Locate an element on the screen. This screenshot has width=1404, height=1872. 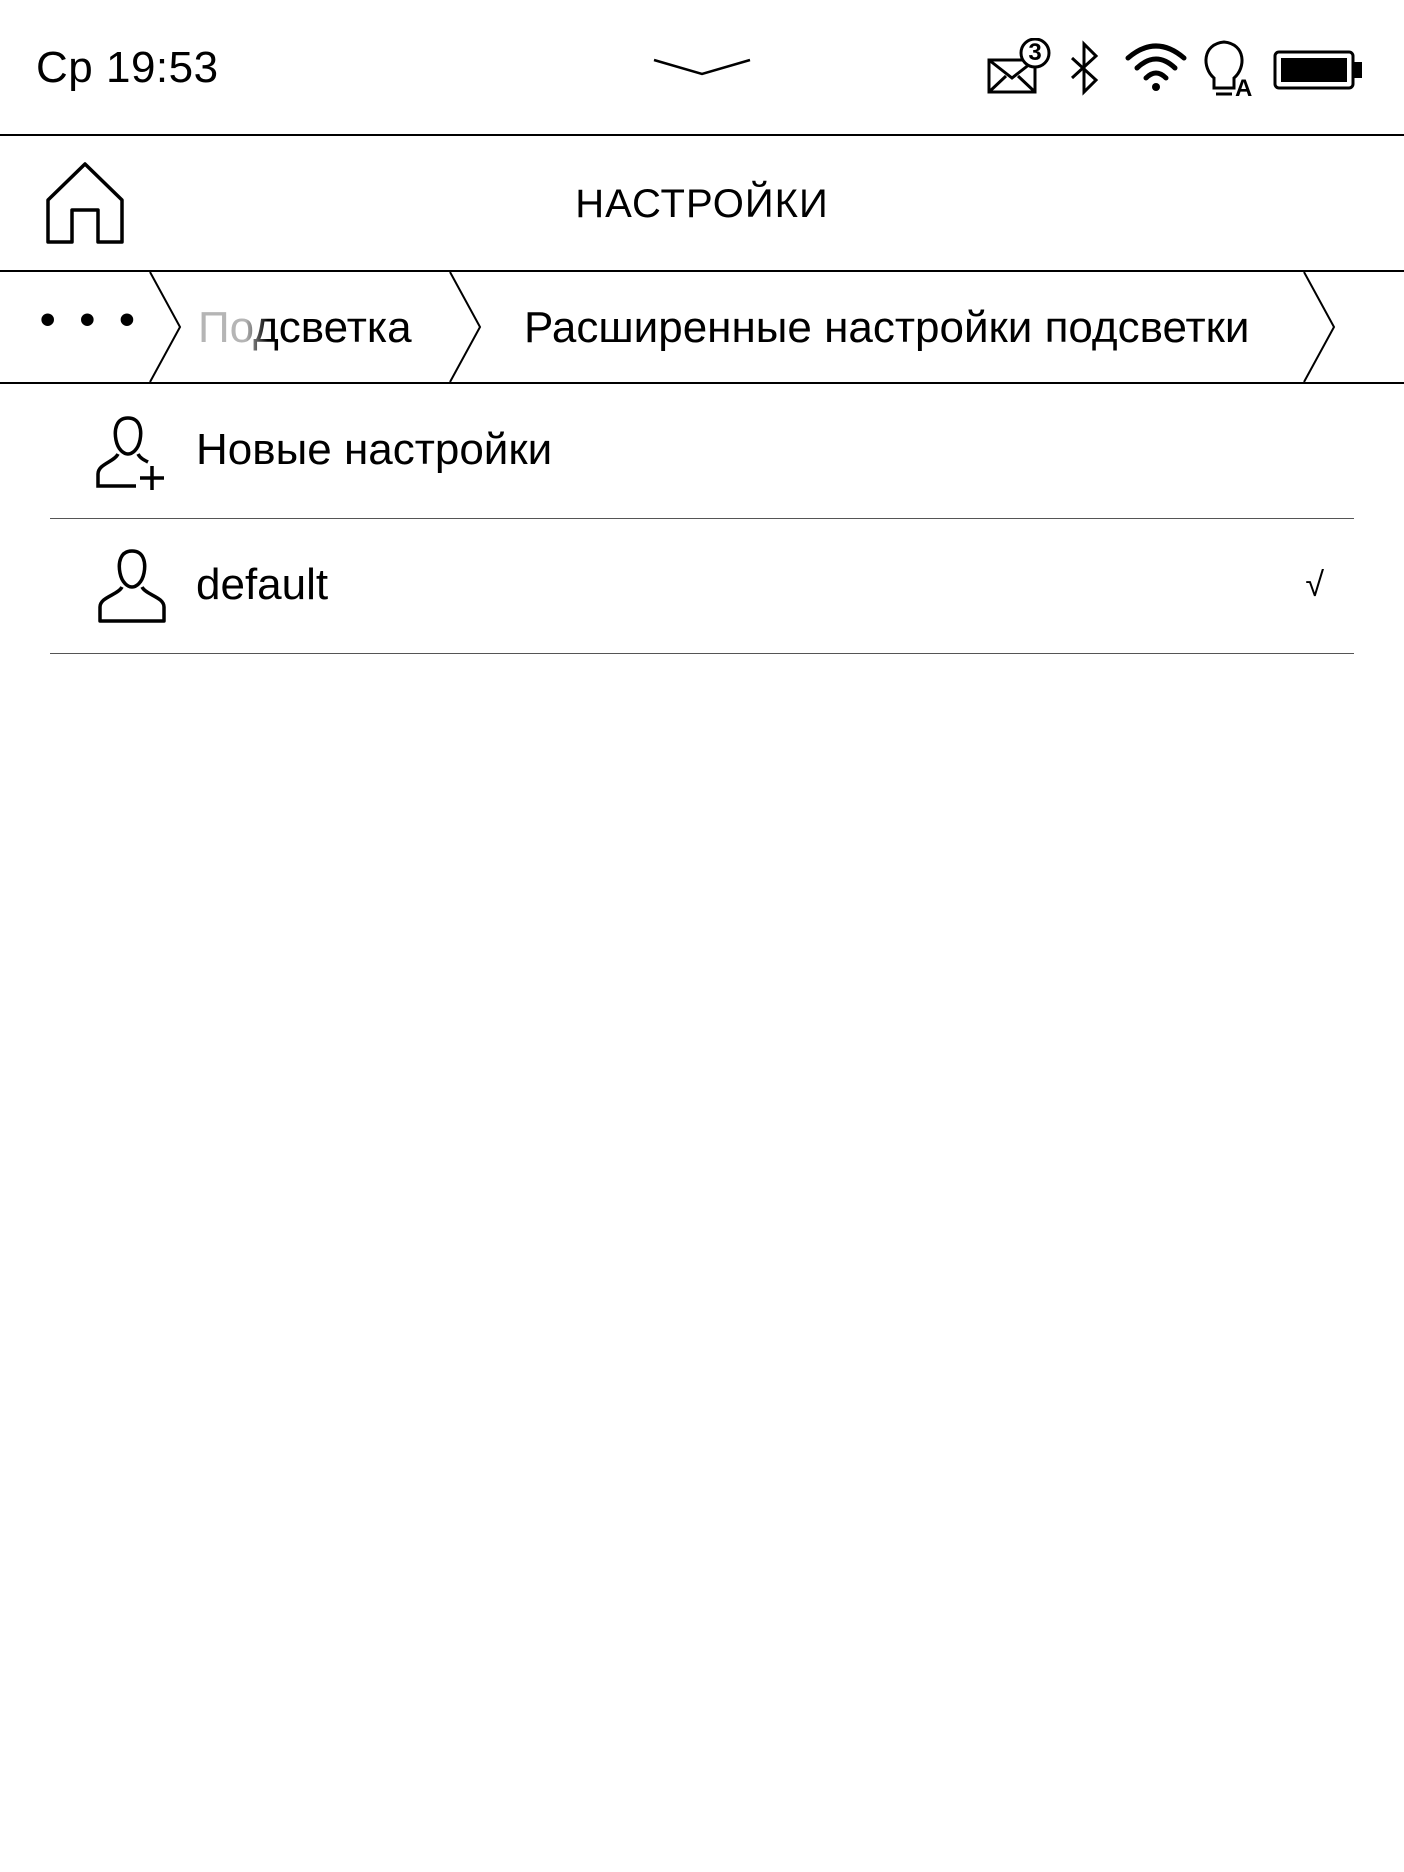
bluetooth-icon is located at coordinates (1084, 68).